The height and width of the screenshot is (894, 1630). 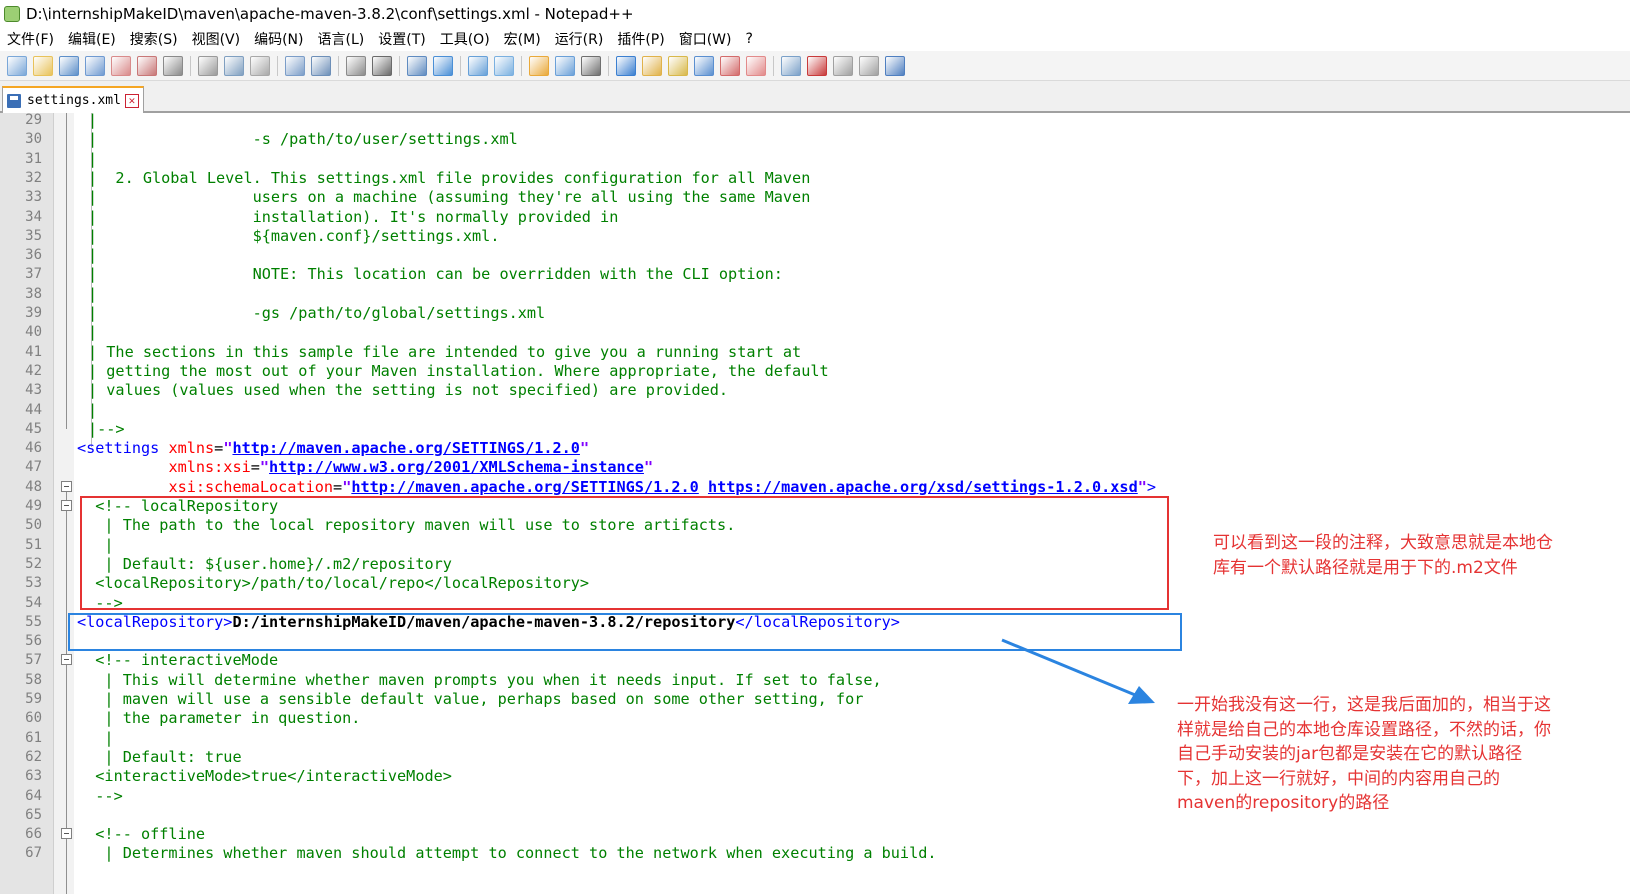 What do you see at coordinates (815, 255) in the screenshot?
I see `code-line: 36 |` at bounding box center [815, 255].